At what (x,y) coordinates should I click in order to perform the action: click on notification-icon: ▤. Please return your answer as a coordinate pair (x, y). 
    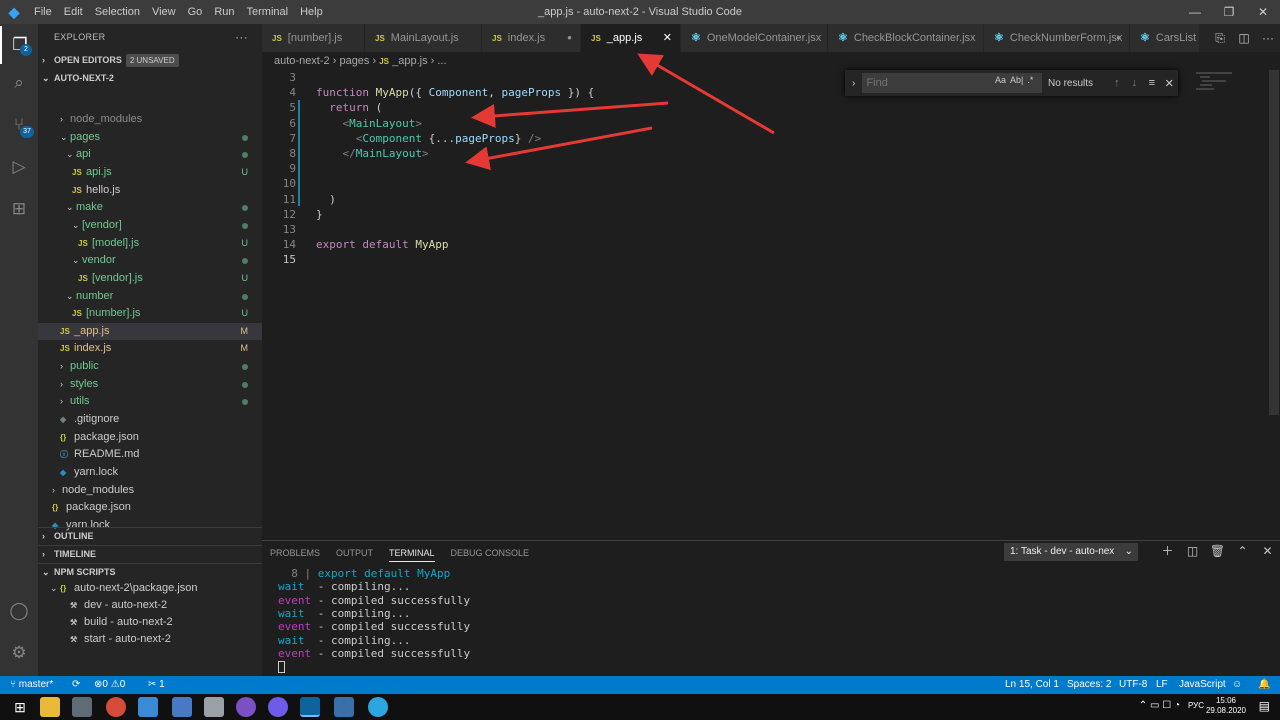
    Looking at the image, I should click on (1264, 706).